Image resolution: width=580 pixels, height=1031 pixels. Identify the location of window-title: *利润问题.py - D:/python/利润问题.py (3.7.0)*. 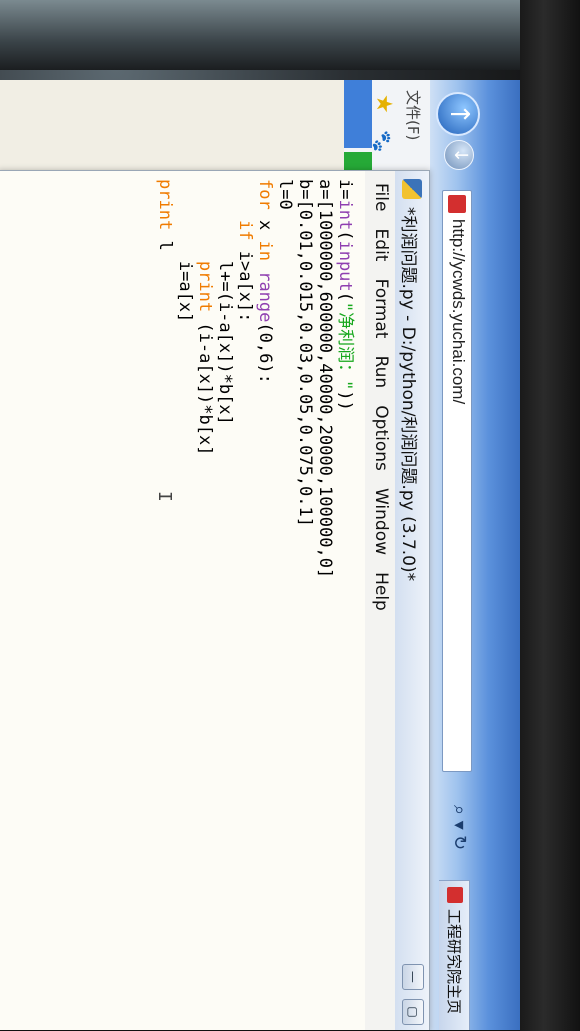
(408, 394).